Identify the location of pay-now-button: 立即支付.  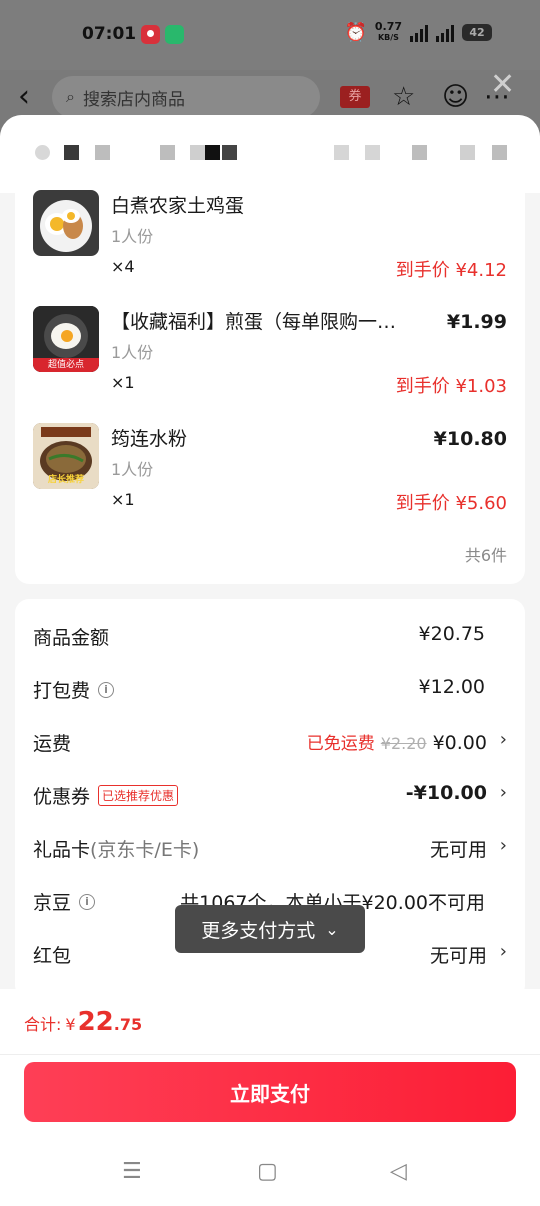
(270, 1092).